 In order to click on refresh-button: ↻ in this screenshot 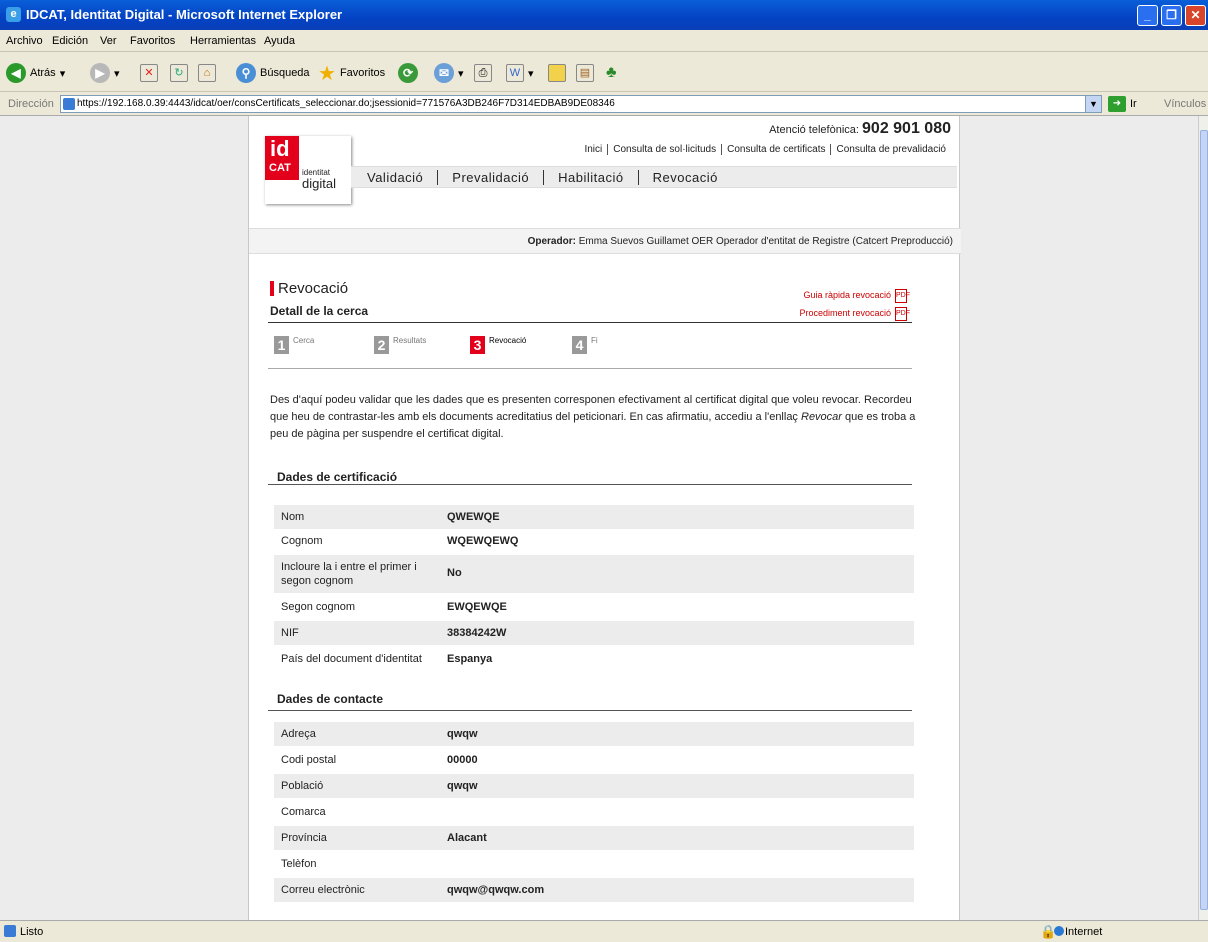, I will do `click(179, 73)`.